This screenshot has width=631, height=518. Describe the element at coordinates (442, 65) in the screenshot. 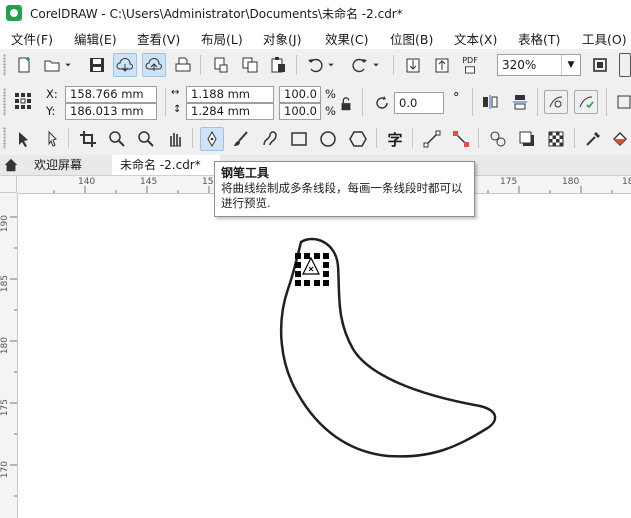

I see `export-arrow-icon` at that location.